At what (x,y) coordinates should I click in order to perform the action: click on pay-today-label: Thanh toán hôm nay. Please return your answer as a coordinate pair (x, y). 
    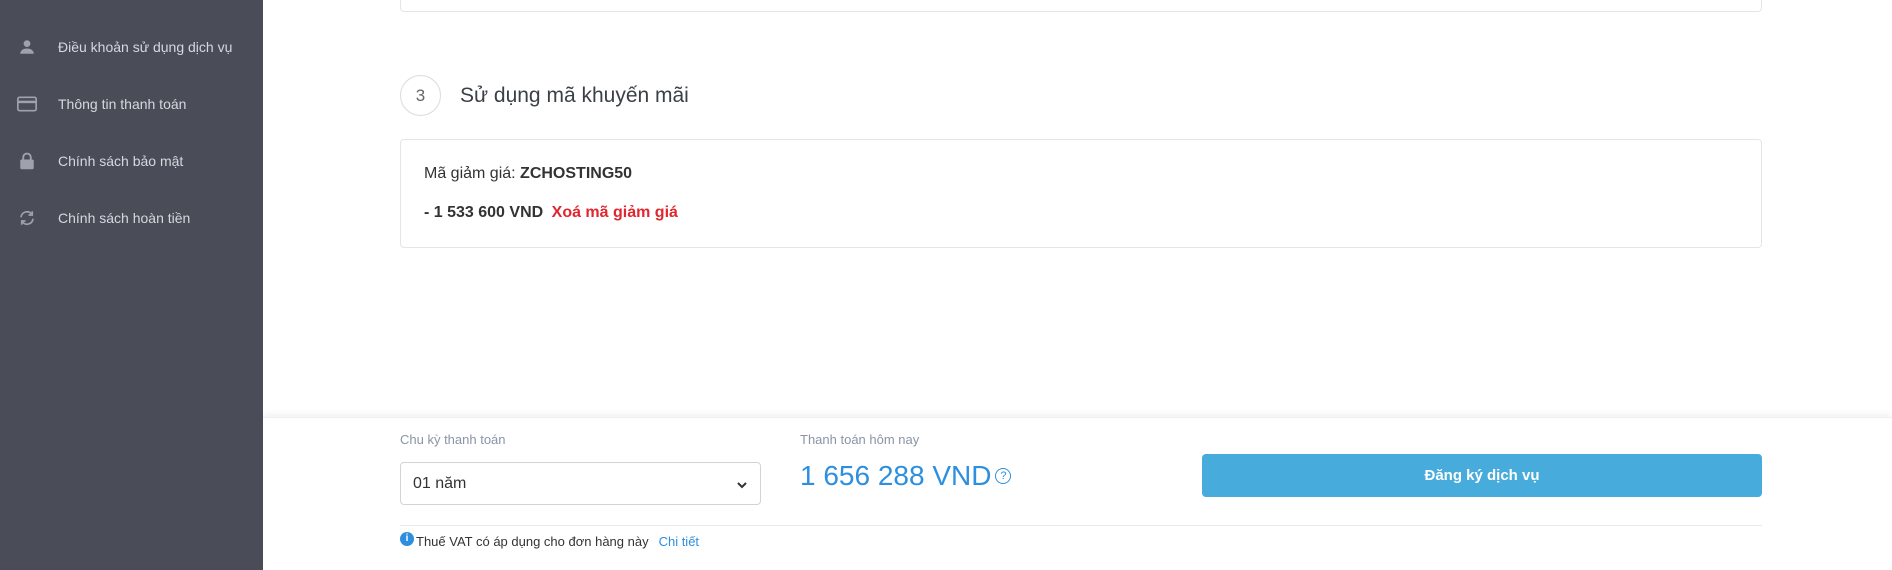
    Looking at the image, I should click on (860, 439).